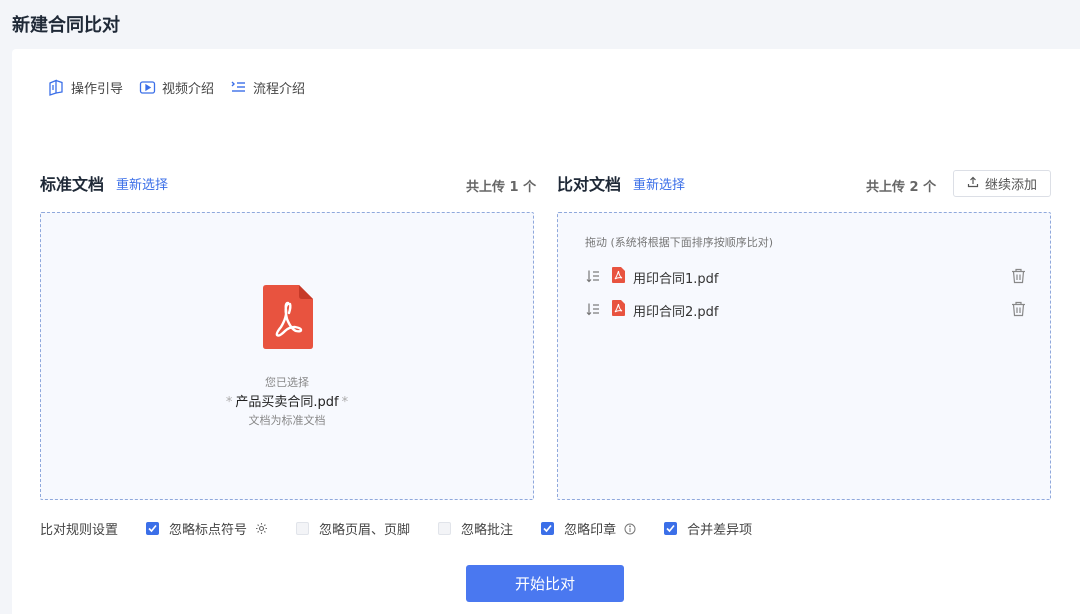 The height and width of the screenshot is (614, 1080). I want to click on compare-header: 比对文档 重新选择, so click(621, 183).